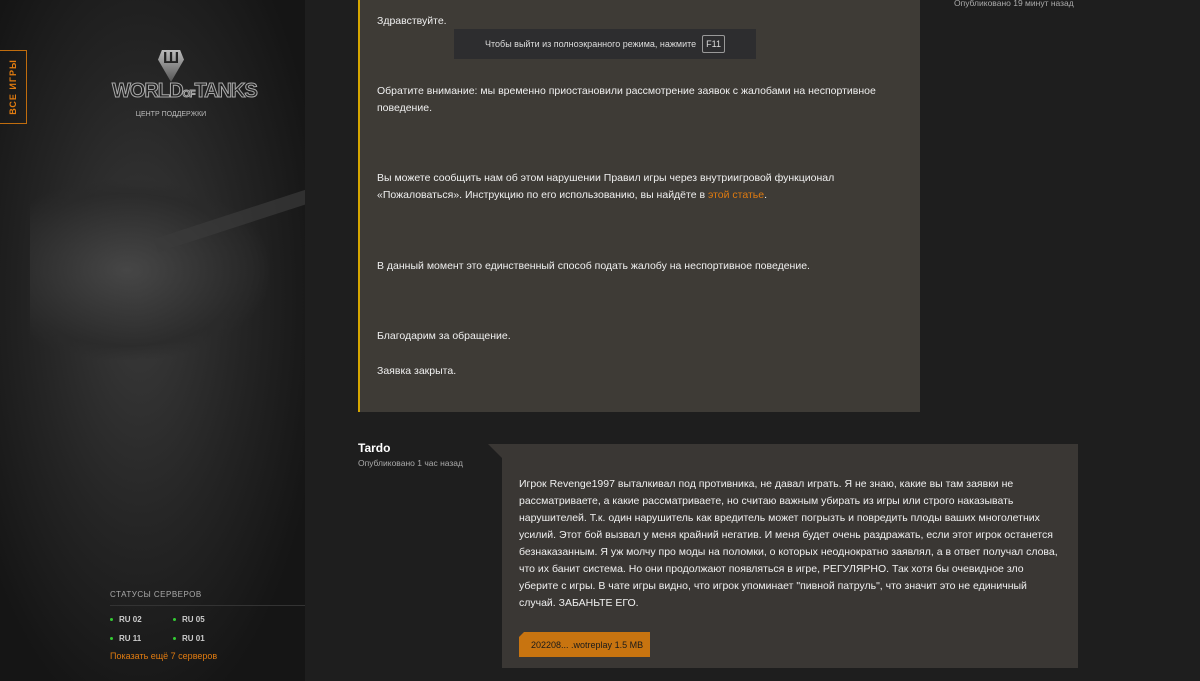  Describe the element at coordinates (410, 463) in the screenshot. I see `message-published-time: Опубликовано 1 час назад` at that location.